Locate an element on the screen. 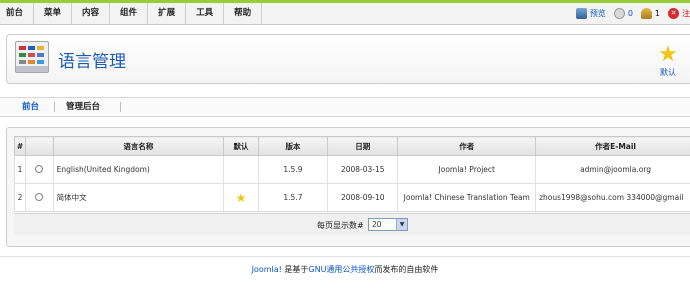 The width and height of the screenshot is (690, 293). row-number: 2 is located at coordinates (20, 197).